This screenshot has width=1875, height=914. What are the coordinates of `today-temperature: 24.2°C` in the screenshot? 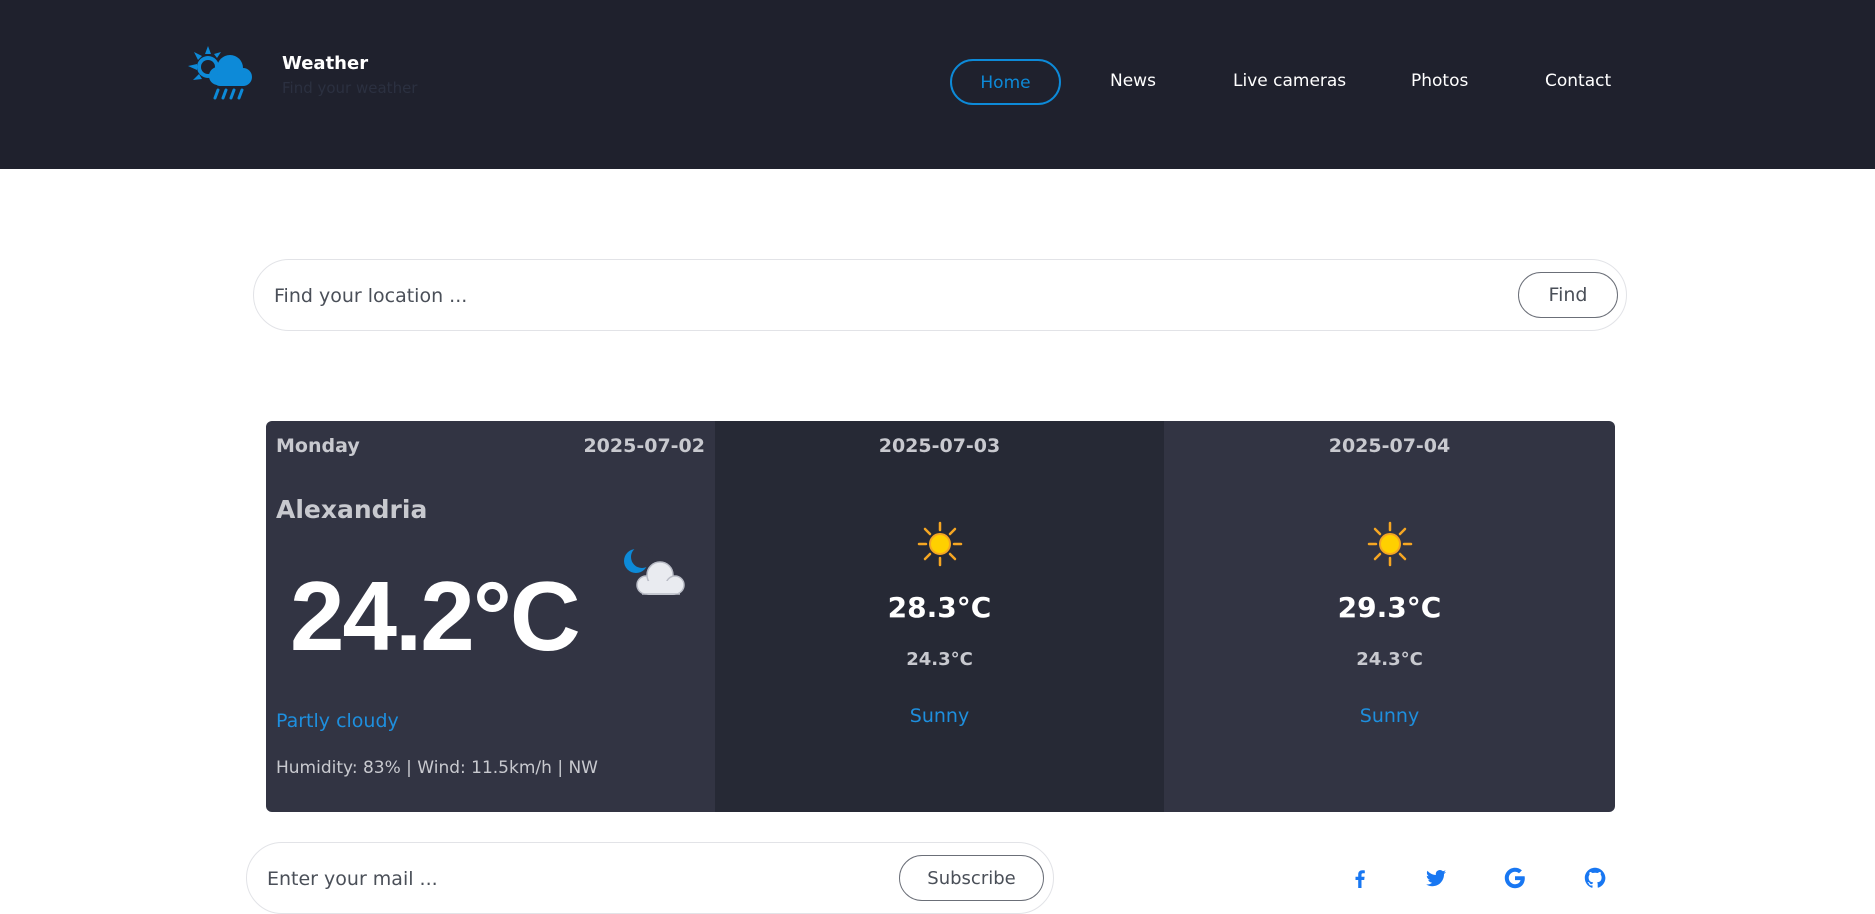 It's located at (435, 616).